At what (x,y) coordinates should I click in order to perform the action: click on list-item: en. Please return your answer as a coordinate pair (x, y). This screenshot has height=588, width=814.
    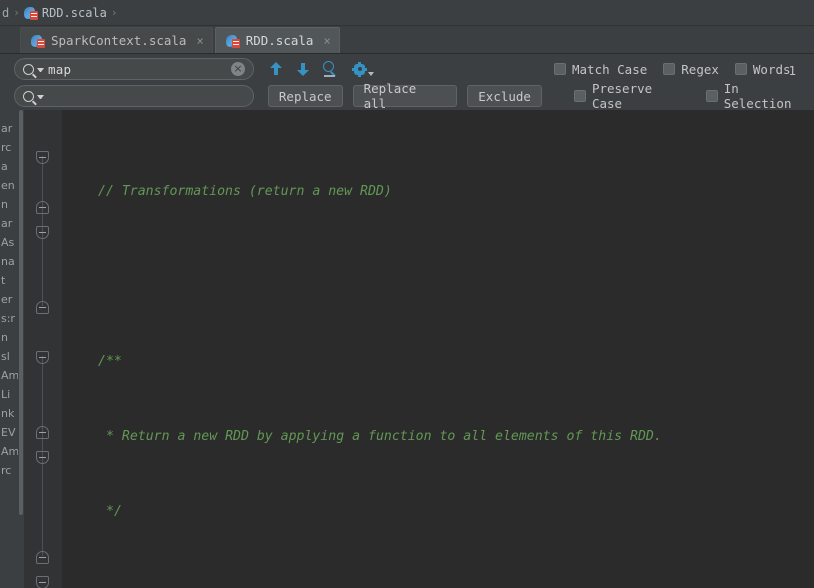
    Looking at the image, I should click on (9, 185).